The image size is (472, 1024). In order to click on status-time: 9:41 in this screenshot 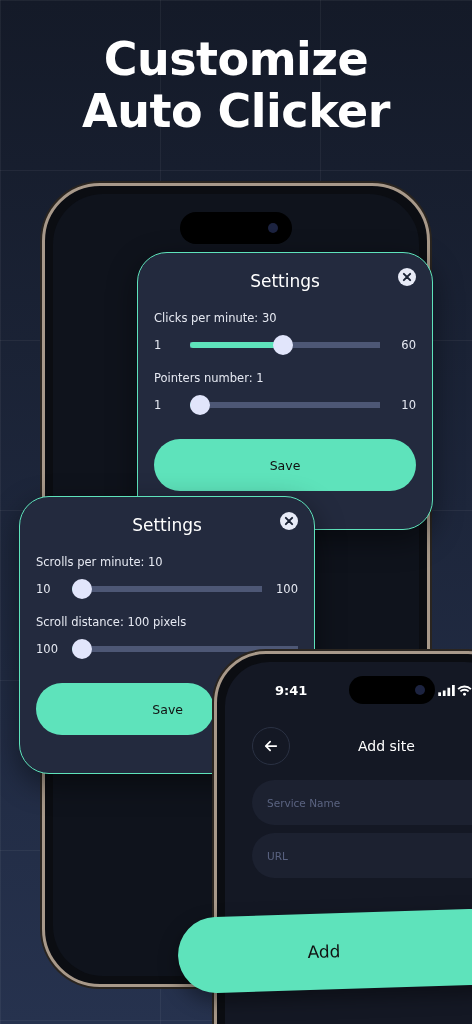, I will do `click(291, 690)`.